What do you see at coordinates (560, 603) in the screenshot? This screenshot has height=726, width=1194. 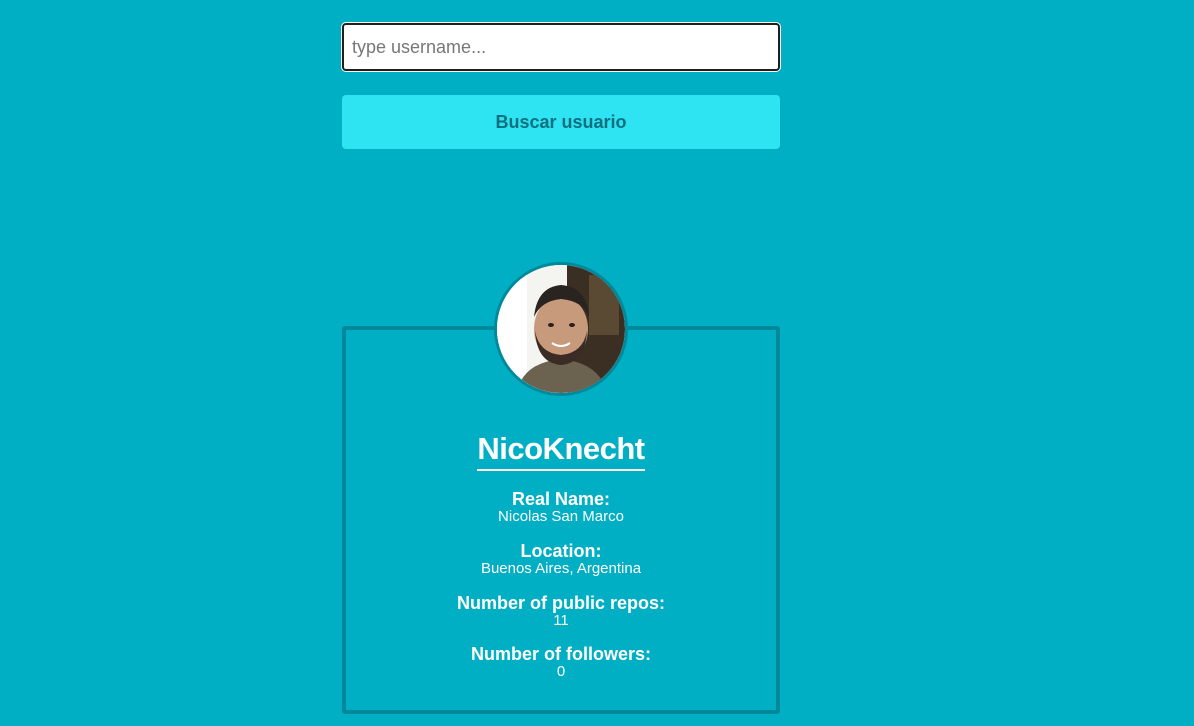 I see `field-label: Number of public repos:` at bounding box center [560, 603].